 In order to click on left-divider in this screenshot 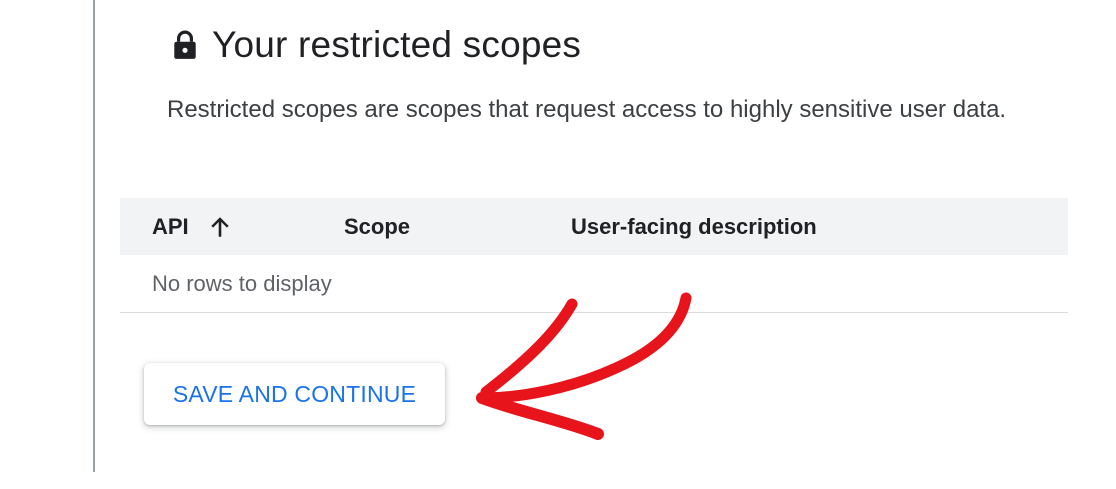, I will do `click(94, 236)`.